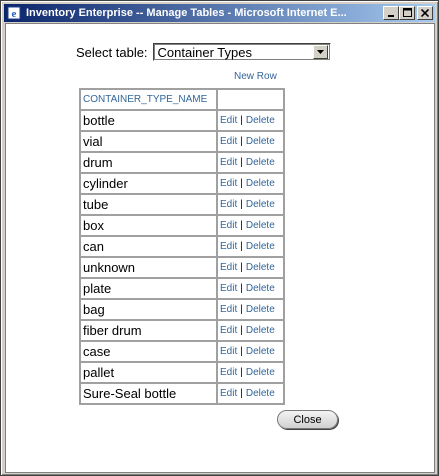  I want to click on maximize-icon, so click(407, 13).